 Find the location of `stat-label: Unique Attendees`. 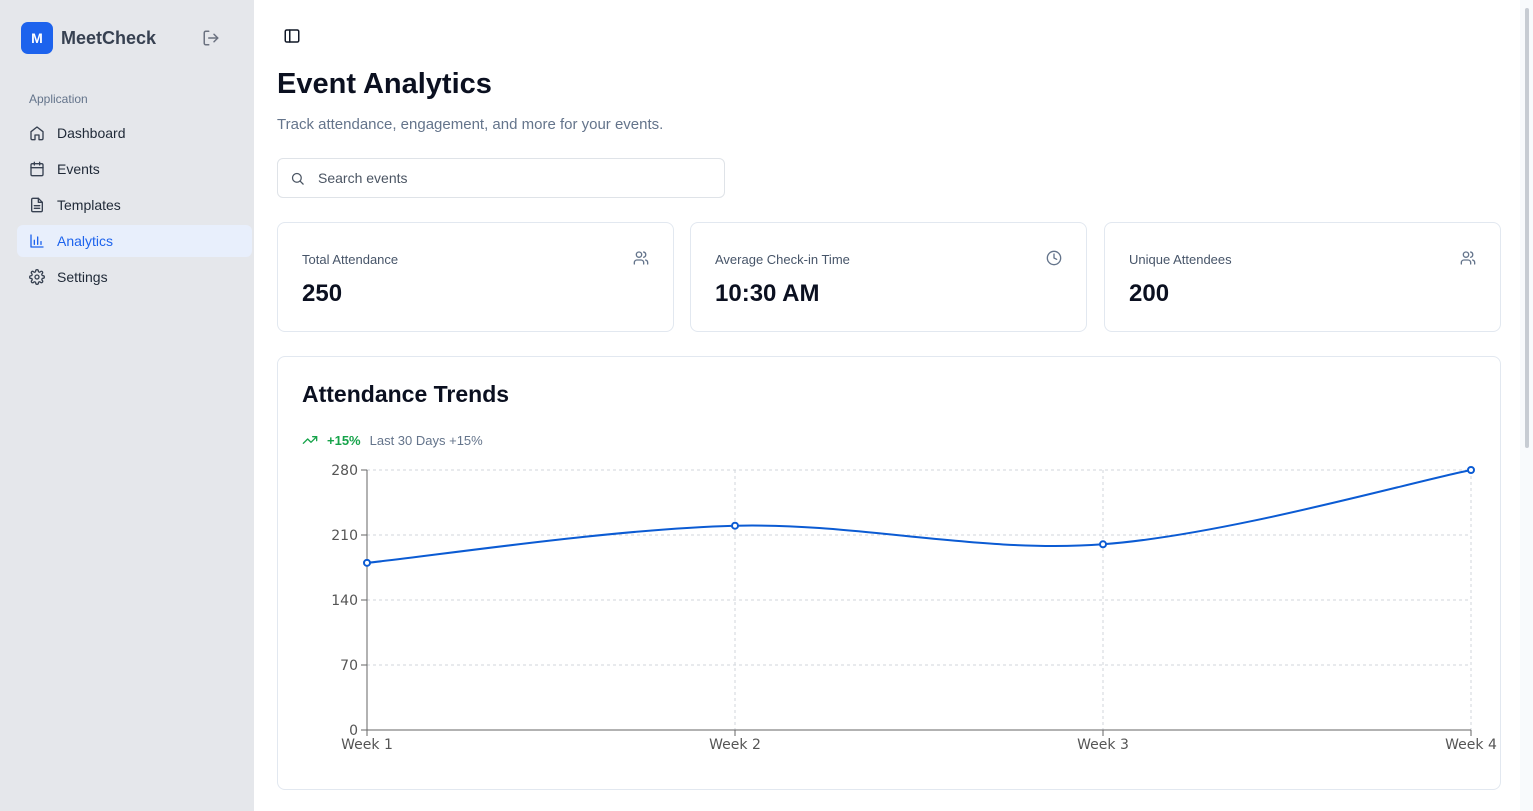

stat-label: Unique Attendees is located at coordinates (1180, 259).